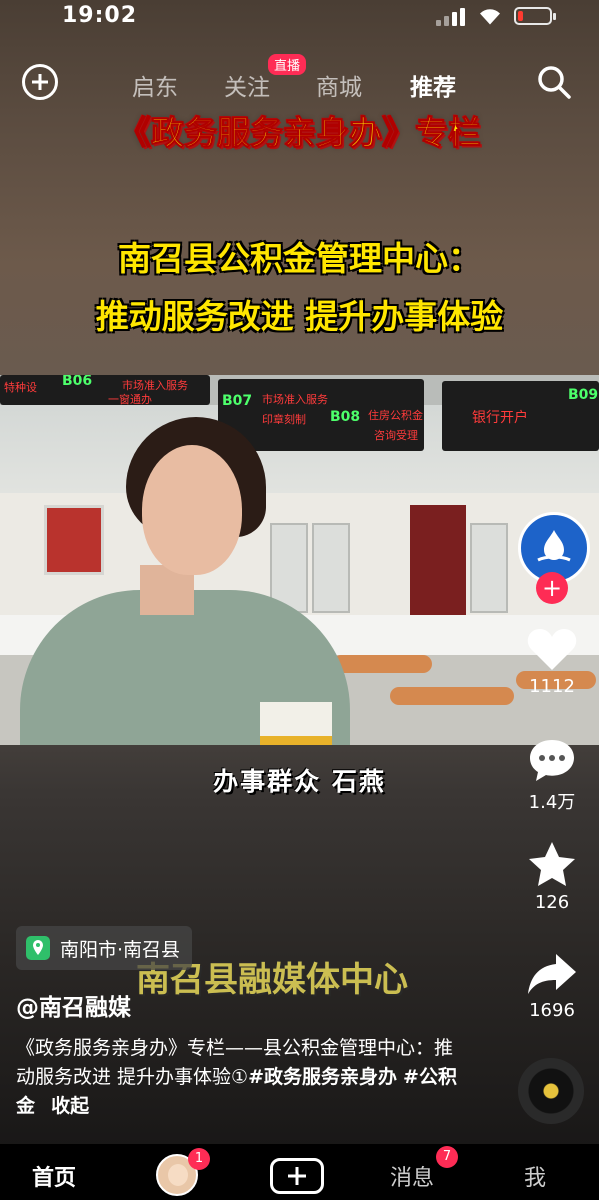  Describe the element at coordinates (552, 649) in the screenshot. I see `heart-icon` at that location.